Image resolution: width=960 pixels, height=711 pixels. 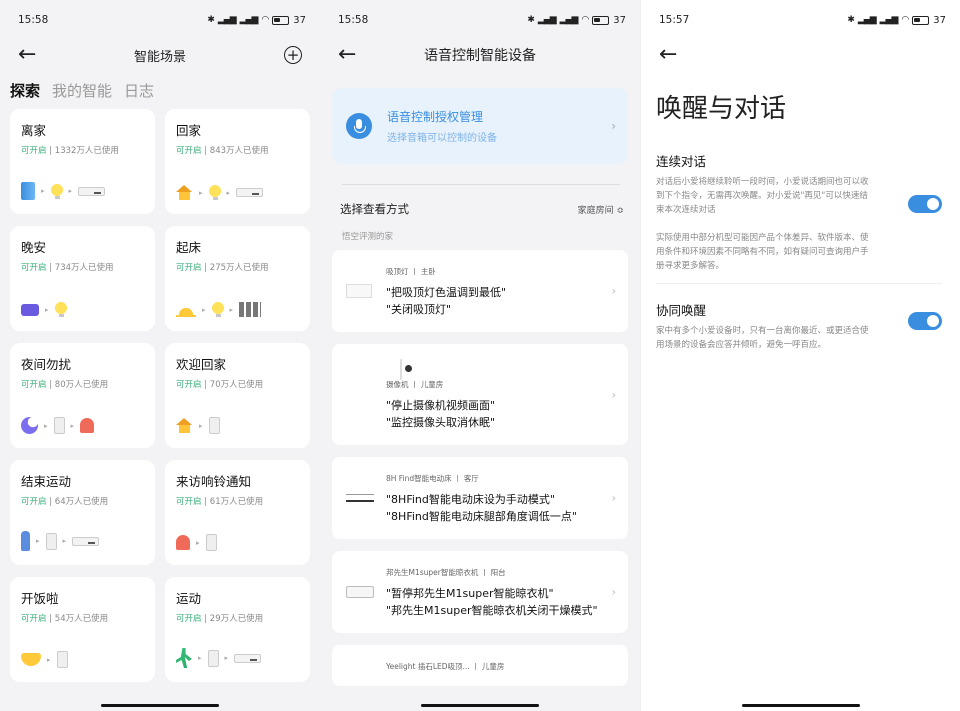 I want to click on scene-subtitle: 可开启 | 843万人已使用, so click(x=237, y=150).